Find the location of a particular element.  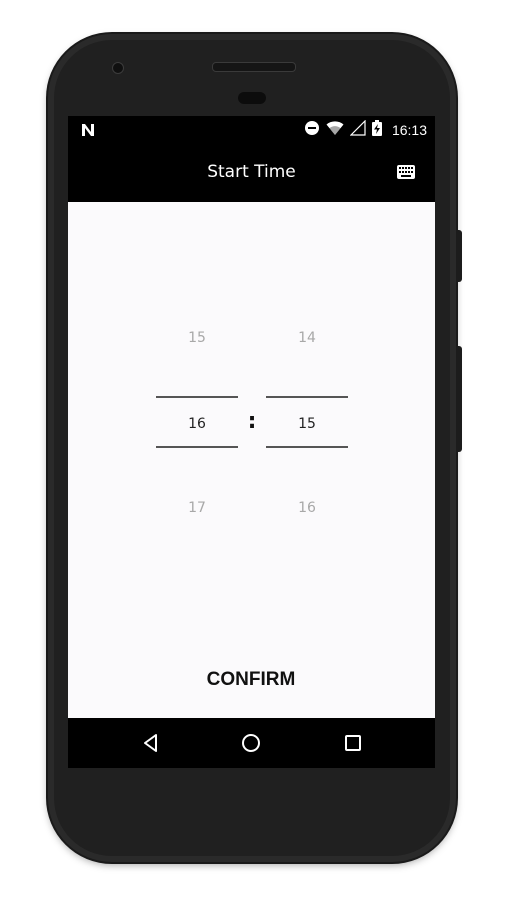

navigation-bar is located at coordinates (251, 743).